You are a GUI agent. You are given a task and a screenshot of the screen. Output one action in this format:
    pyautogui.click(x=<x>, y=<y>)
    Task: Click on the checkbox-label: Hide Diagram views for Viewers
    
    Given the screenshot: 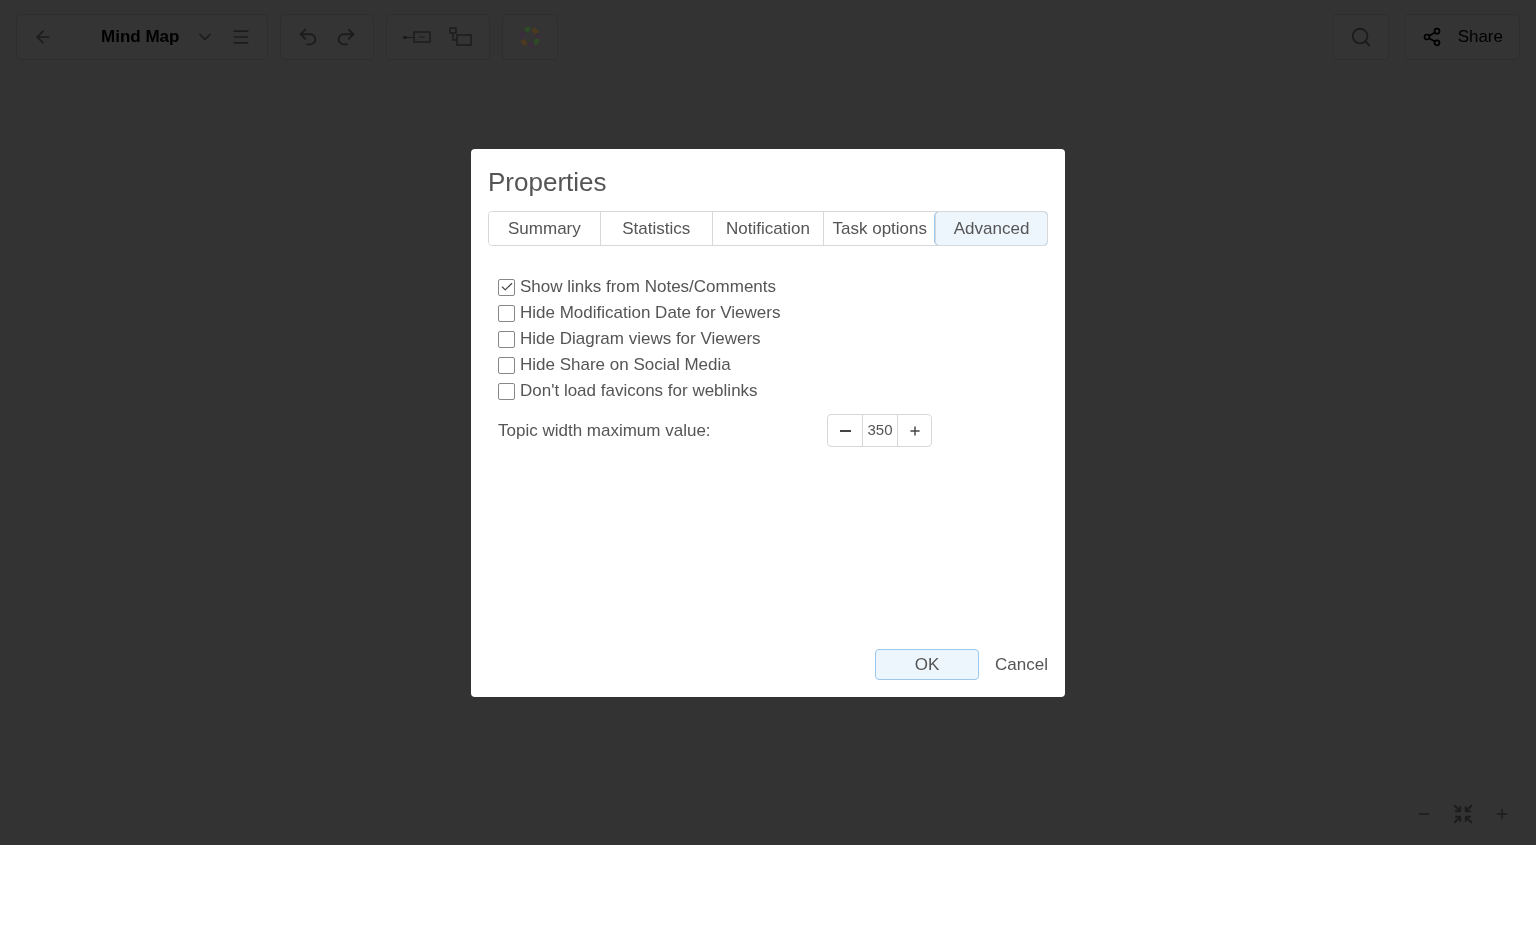 What is the action you would take?
    pyautogui.click(x=640, y=339)
    